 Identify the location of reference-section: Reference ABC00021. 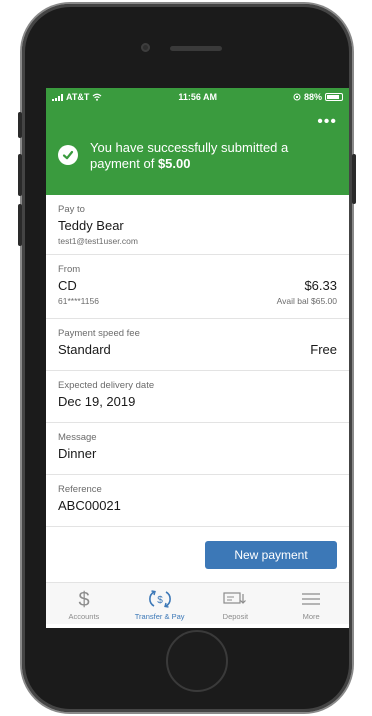
(197, 501).